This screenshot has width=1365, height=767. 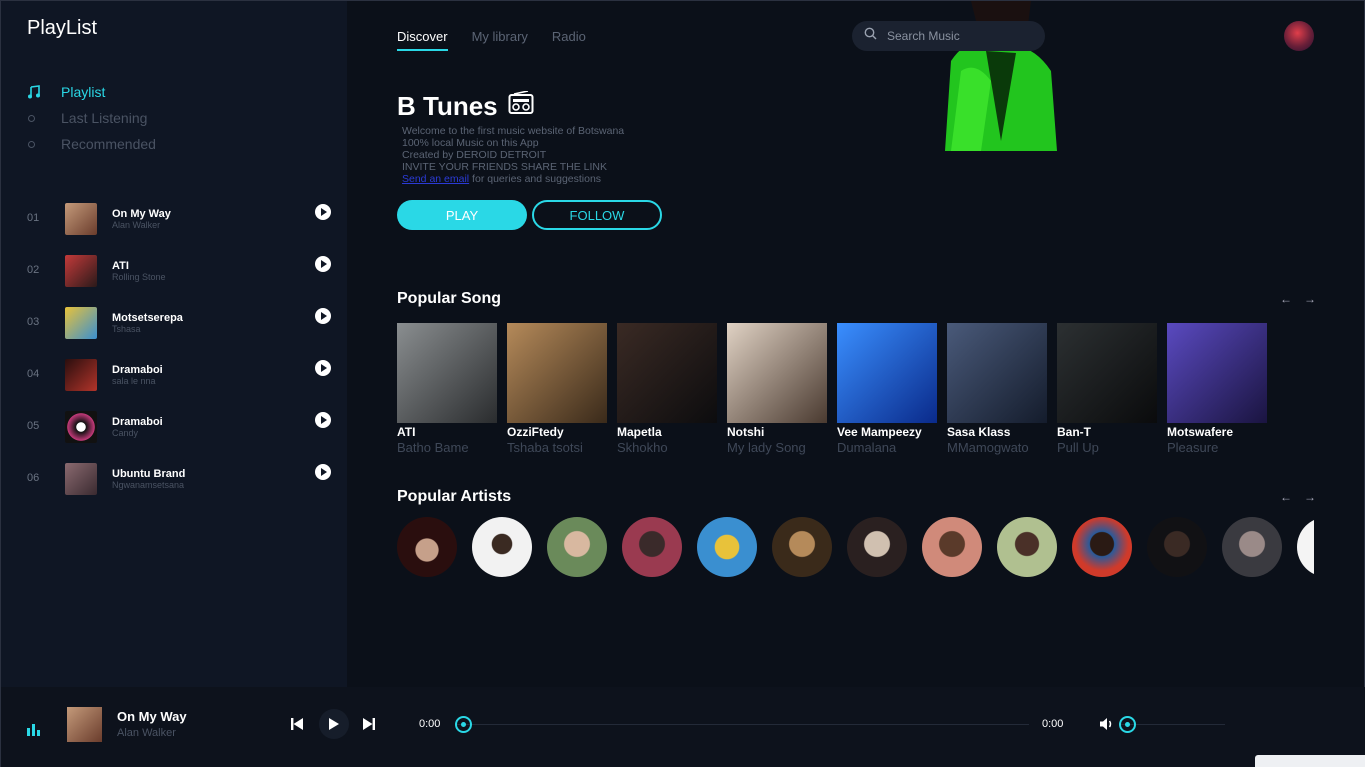 I want to click on track-row: 06 Ubuntu Brand Ngwanamsetsana, so click(x=179, y=485).